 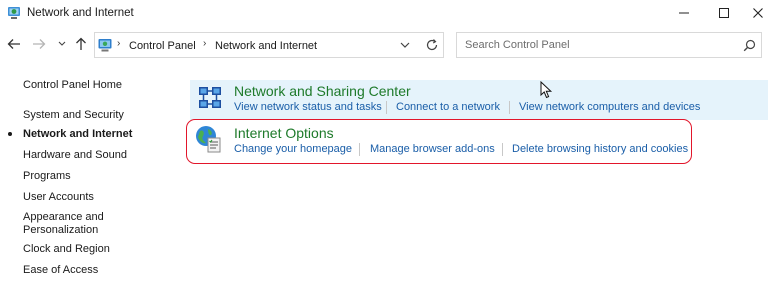 I want to click on refresh-button, so click(x=432, y=45).